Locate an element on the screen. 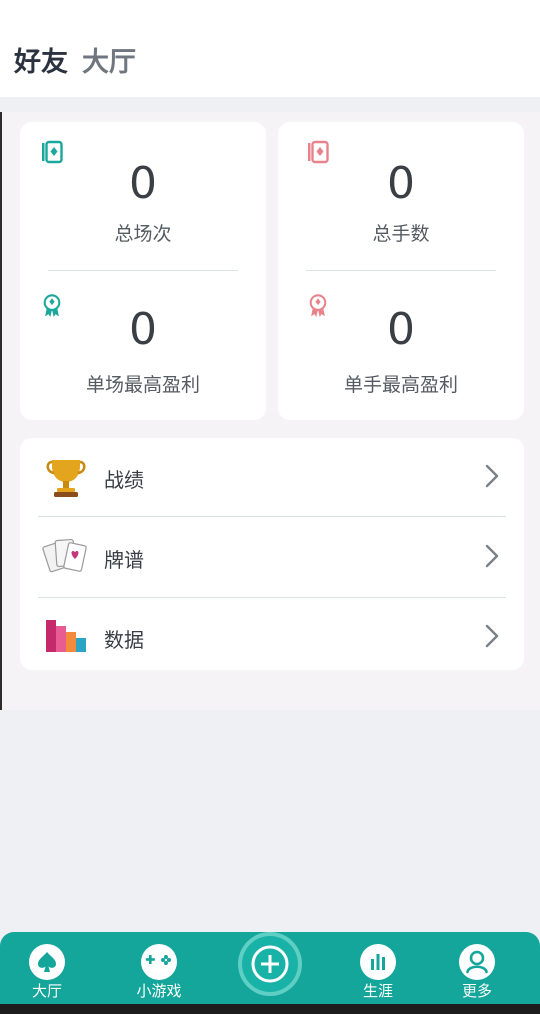  tab-lobby: 大厅 is located at coordinates (109, 59).